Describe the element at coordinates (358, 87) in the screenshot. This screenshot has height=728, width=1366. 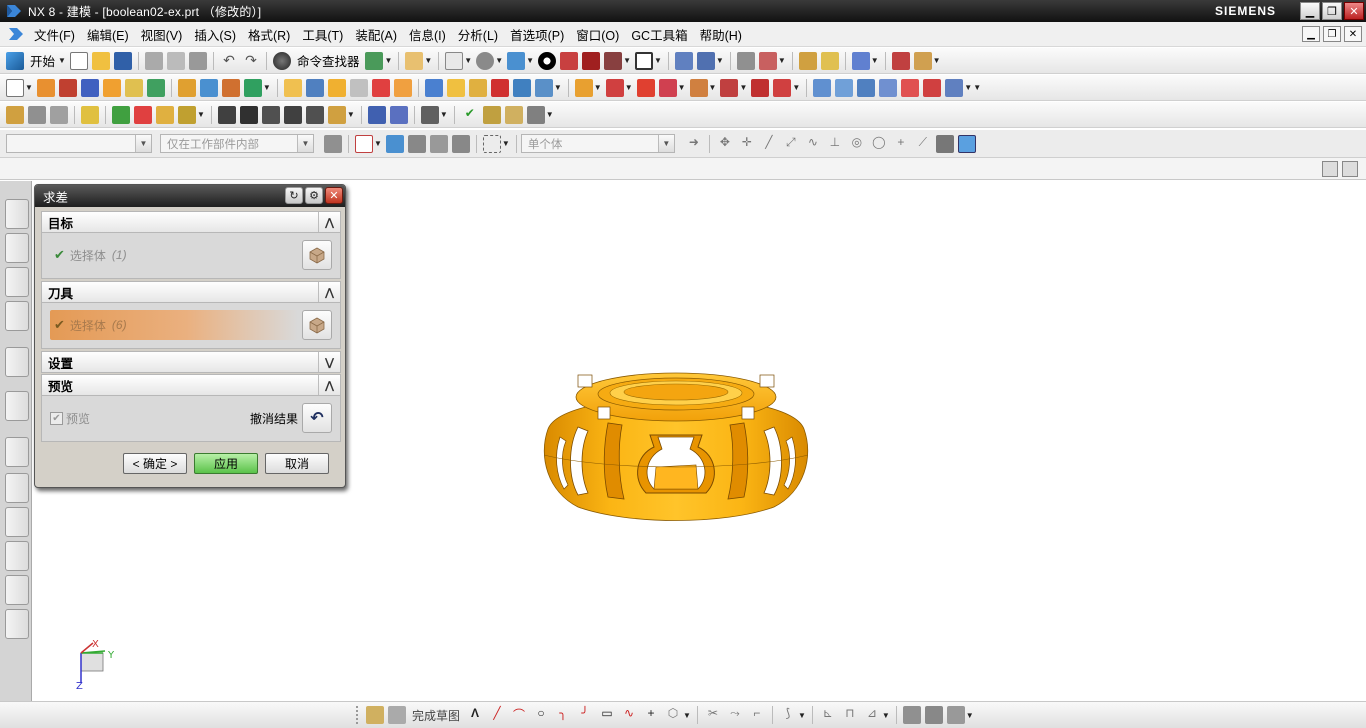
I see `trim-body-icon` at that location.